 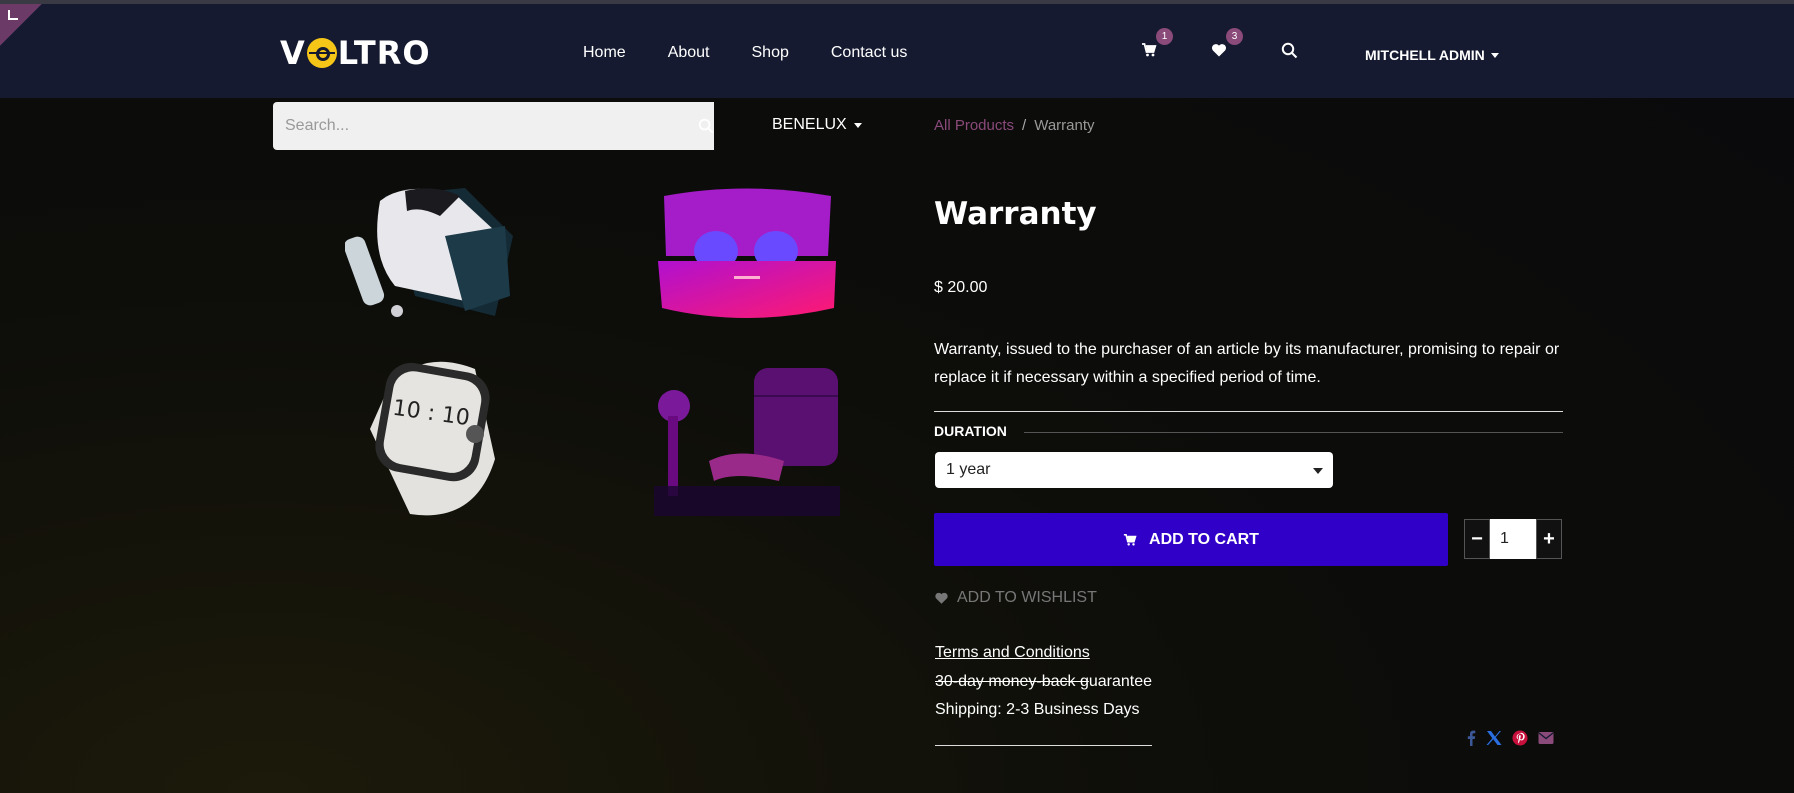 I want to click on wishlist-count-badge: 3, so click(x=1234, y=36).